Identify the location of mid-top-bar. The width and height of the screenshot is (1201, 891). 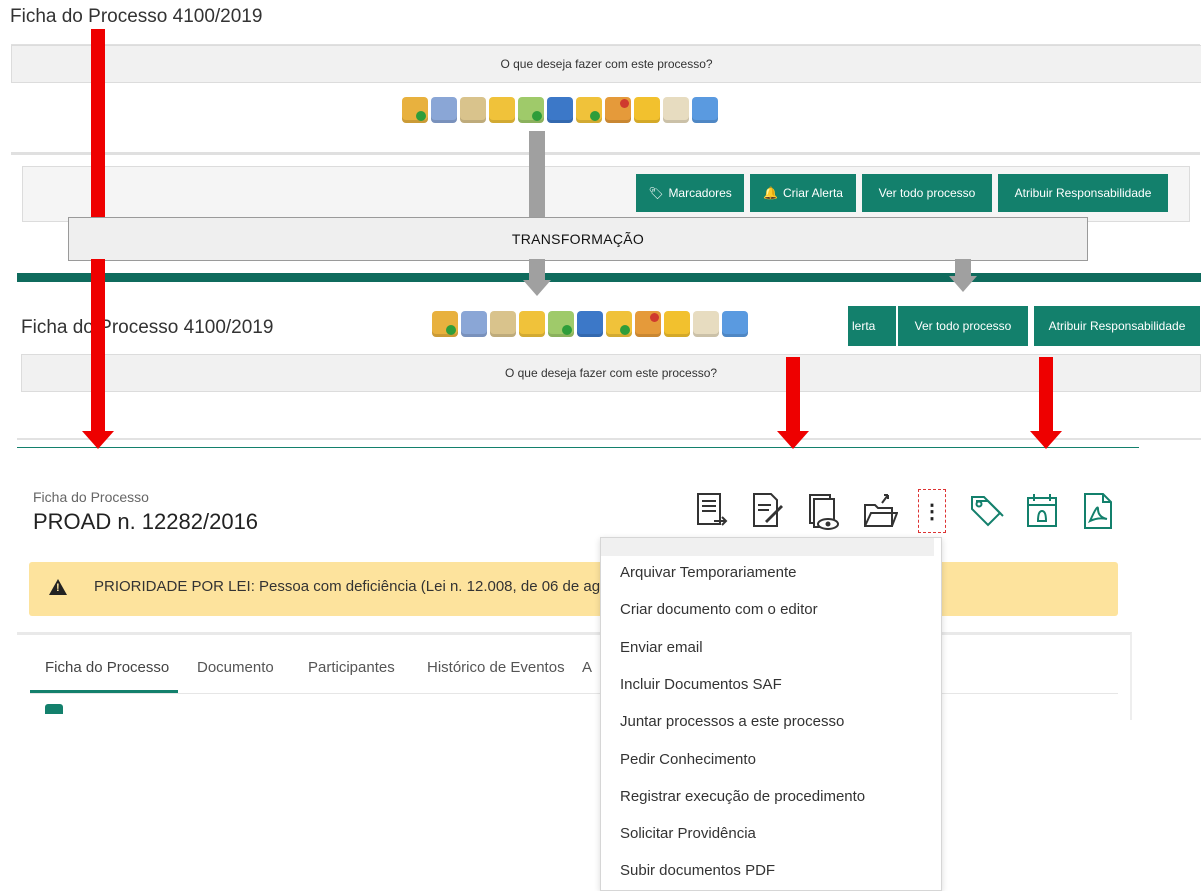
(609, 277).